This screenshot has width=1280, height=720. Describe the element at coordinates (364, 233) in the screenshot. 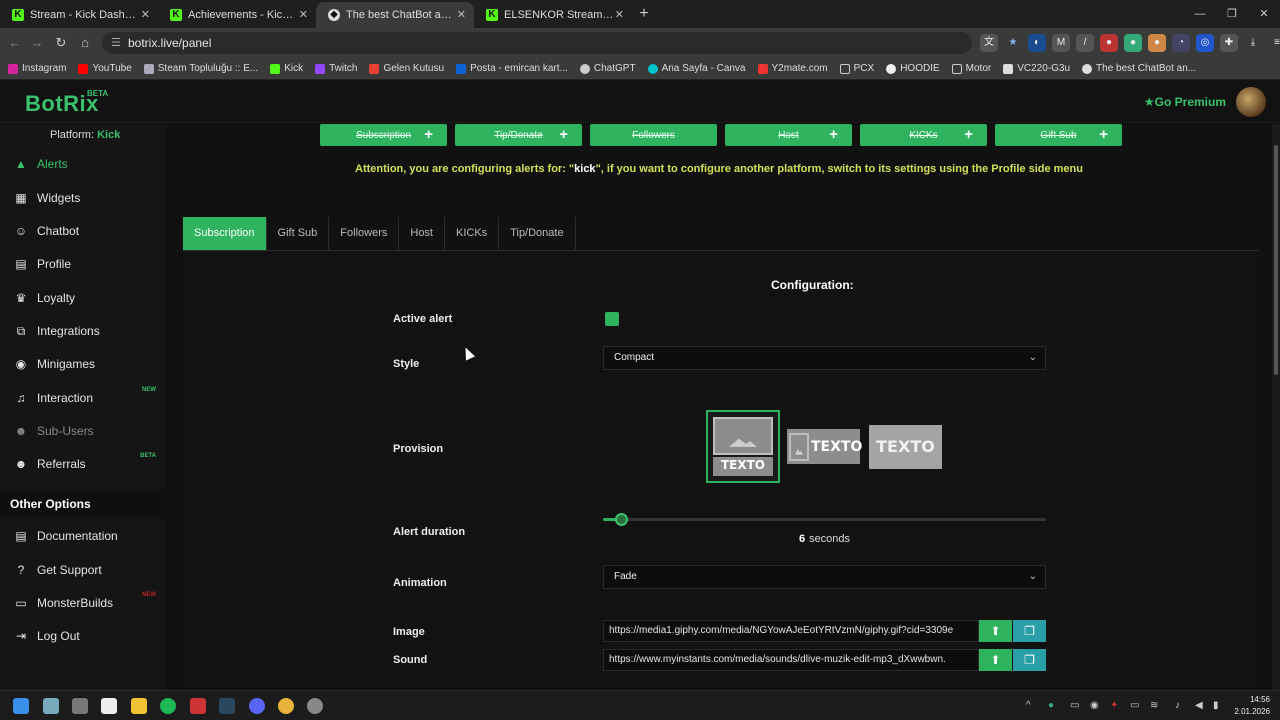

I see `tab-followers: Followers` at that location.